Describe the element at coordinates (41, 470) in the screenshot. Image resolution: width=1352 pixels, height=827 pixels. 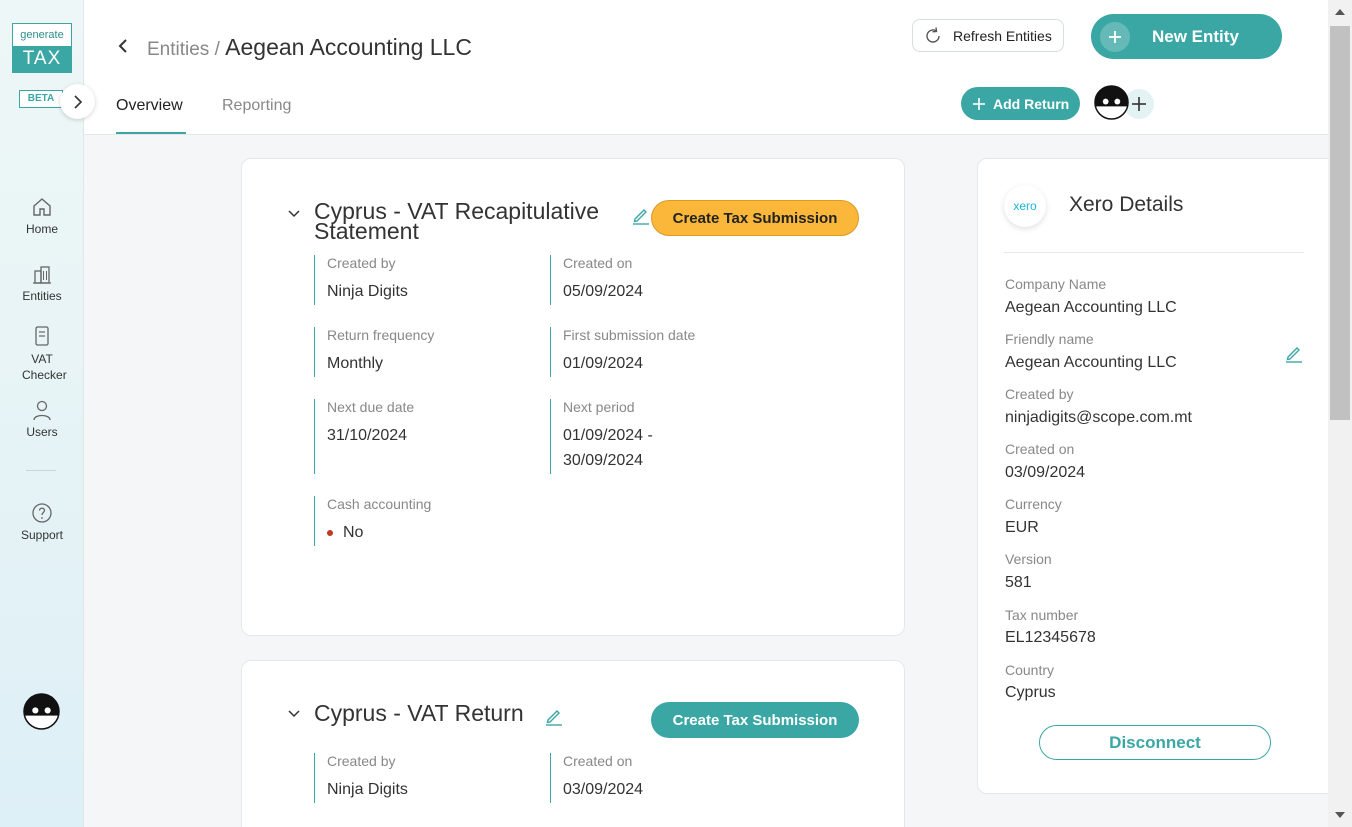
I see `sidebar-divider` at that location.